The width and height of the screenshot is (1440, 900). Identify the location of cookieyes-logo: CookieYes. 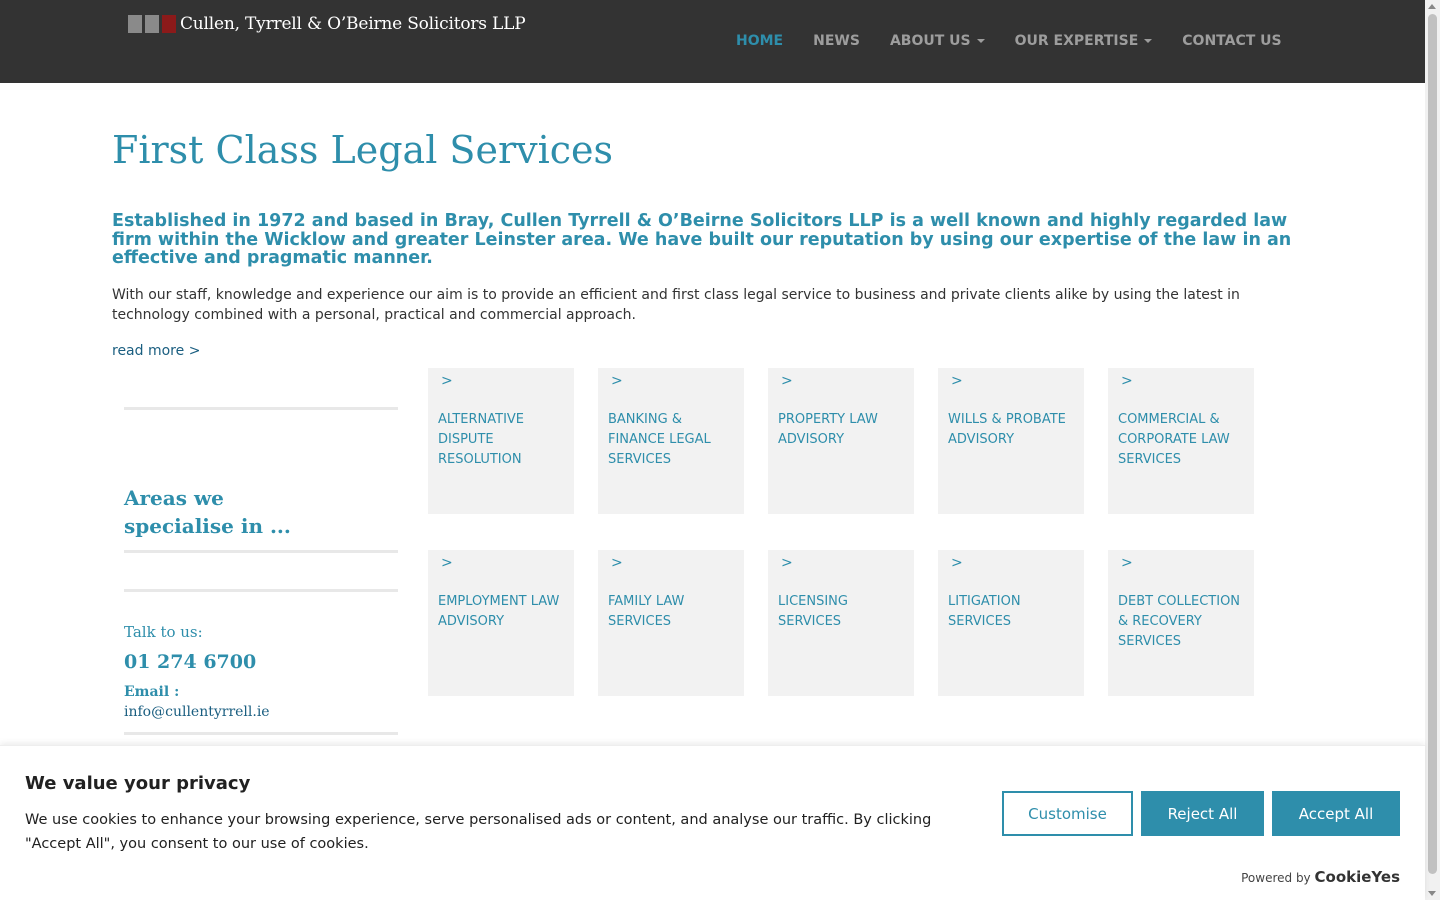
(1358, 877).